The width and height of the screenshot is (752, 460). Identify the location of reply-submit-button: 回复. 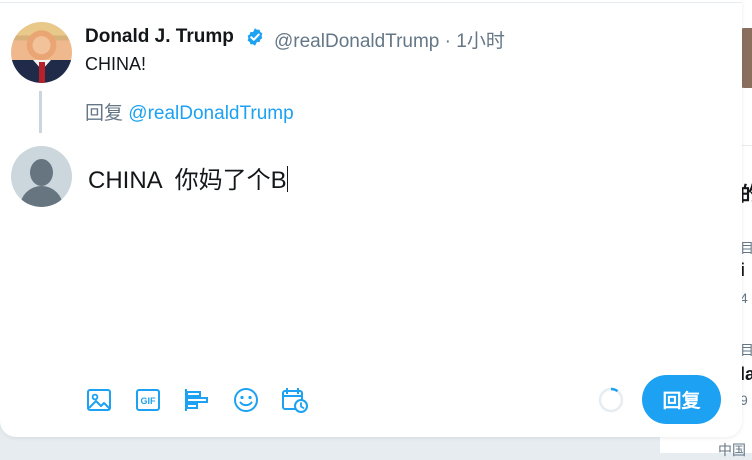
(681, 399).